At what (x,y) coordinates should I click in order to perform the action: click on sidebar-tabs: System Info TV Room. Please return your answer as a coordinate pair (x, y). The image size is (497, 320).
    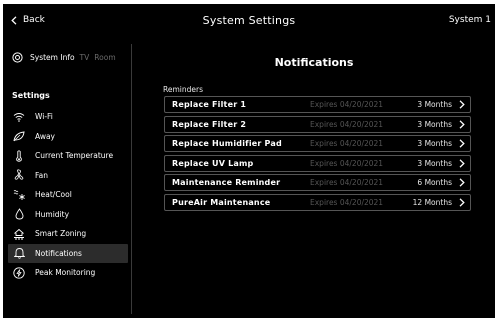
    Looking at the image, I should click on (66, 57).